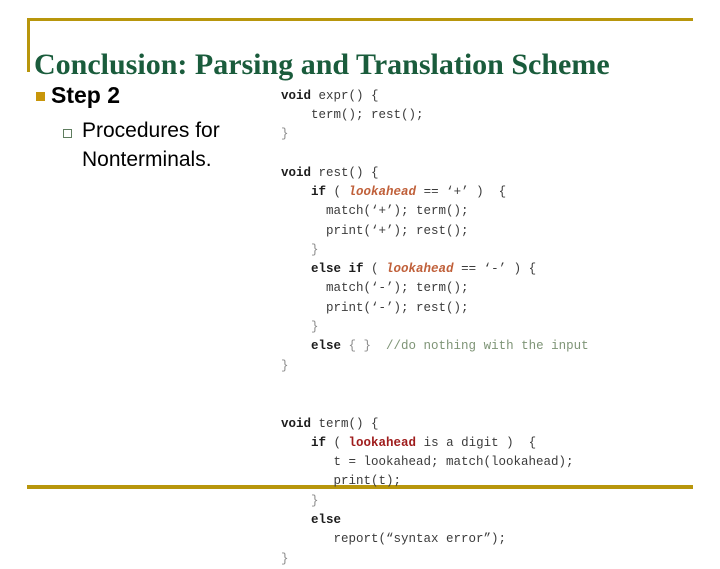 The height and width of the screenshot is (569, 720). What do you see at coordinates (151, 145) in the screenshot?
I see `bullet-label: Procedures for Nonterminals.` at bounding box center [151, 145].